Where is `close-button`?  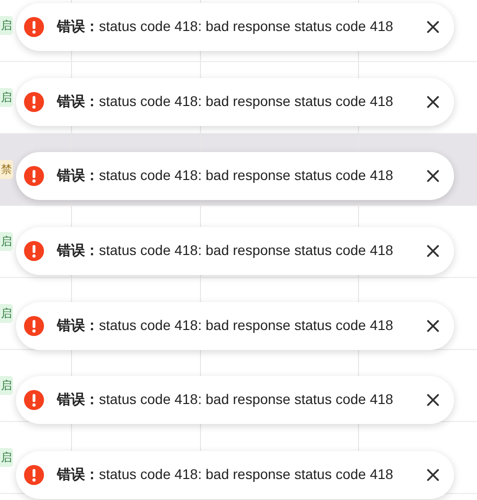
close-button is located at coordinates (433, 27).